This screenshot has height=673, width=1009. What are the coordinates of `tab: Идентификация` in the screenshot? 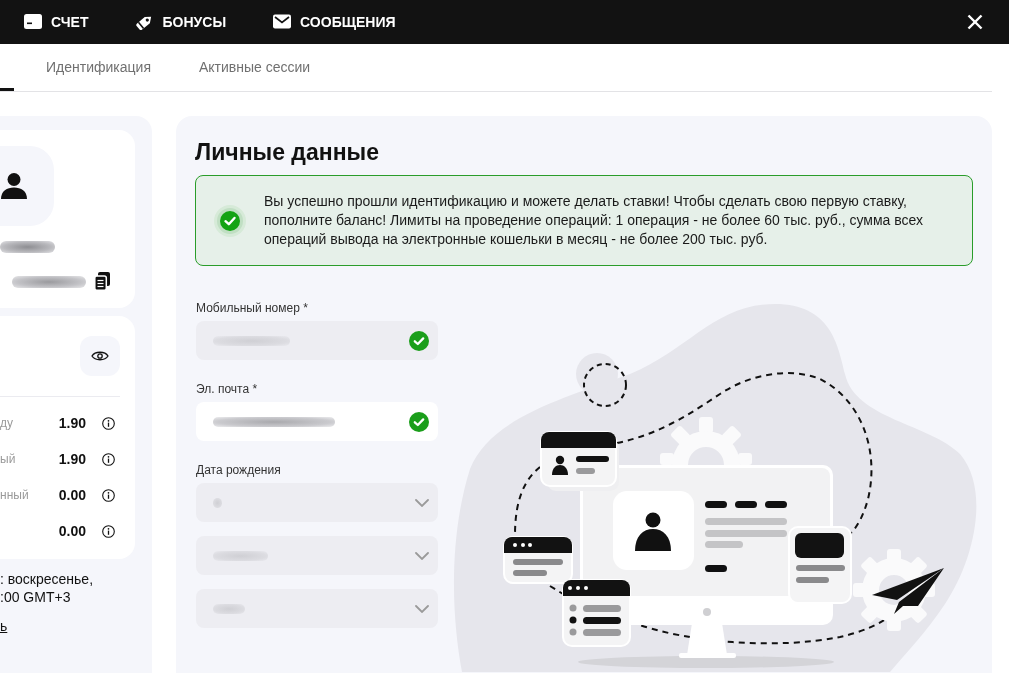 It's located at (98, 75).